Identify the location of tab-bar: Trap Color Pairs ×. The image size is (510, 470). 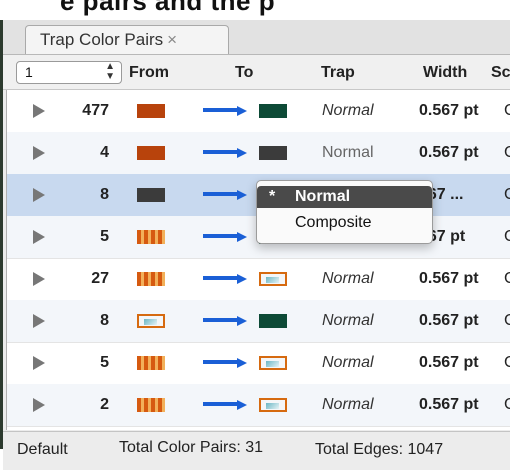
(256, 37).